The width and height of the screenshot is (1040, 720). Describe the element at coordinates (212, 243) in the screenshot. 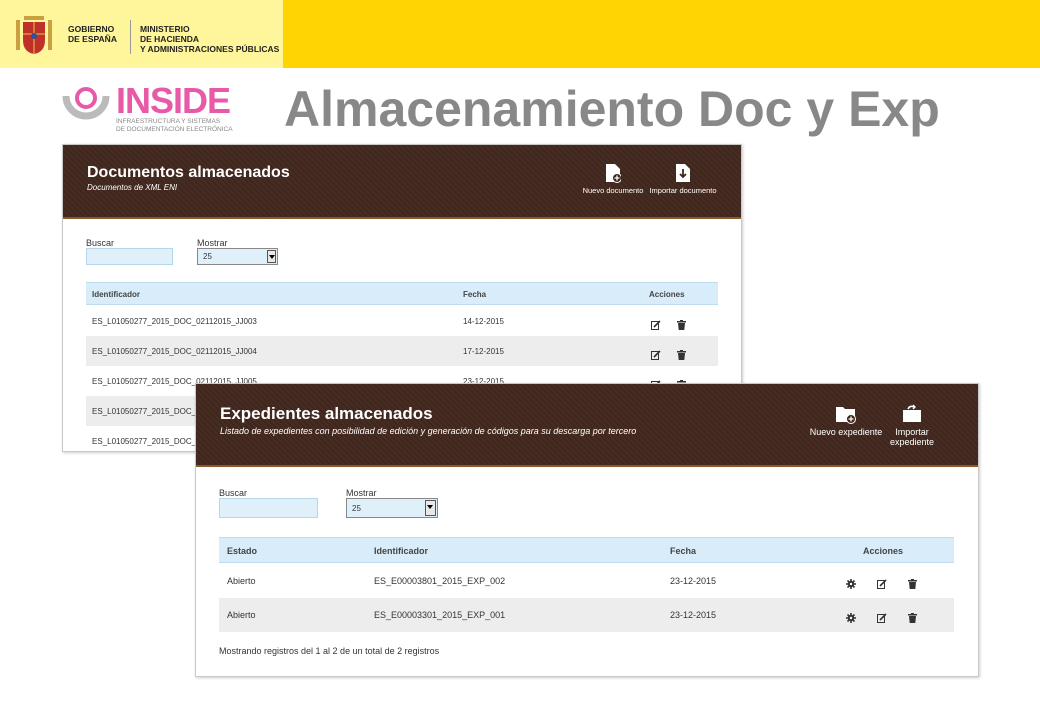

I see `documents-show-label: Mostrar` at that location.